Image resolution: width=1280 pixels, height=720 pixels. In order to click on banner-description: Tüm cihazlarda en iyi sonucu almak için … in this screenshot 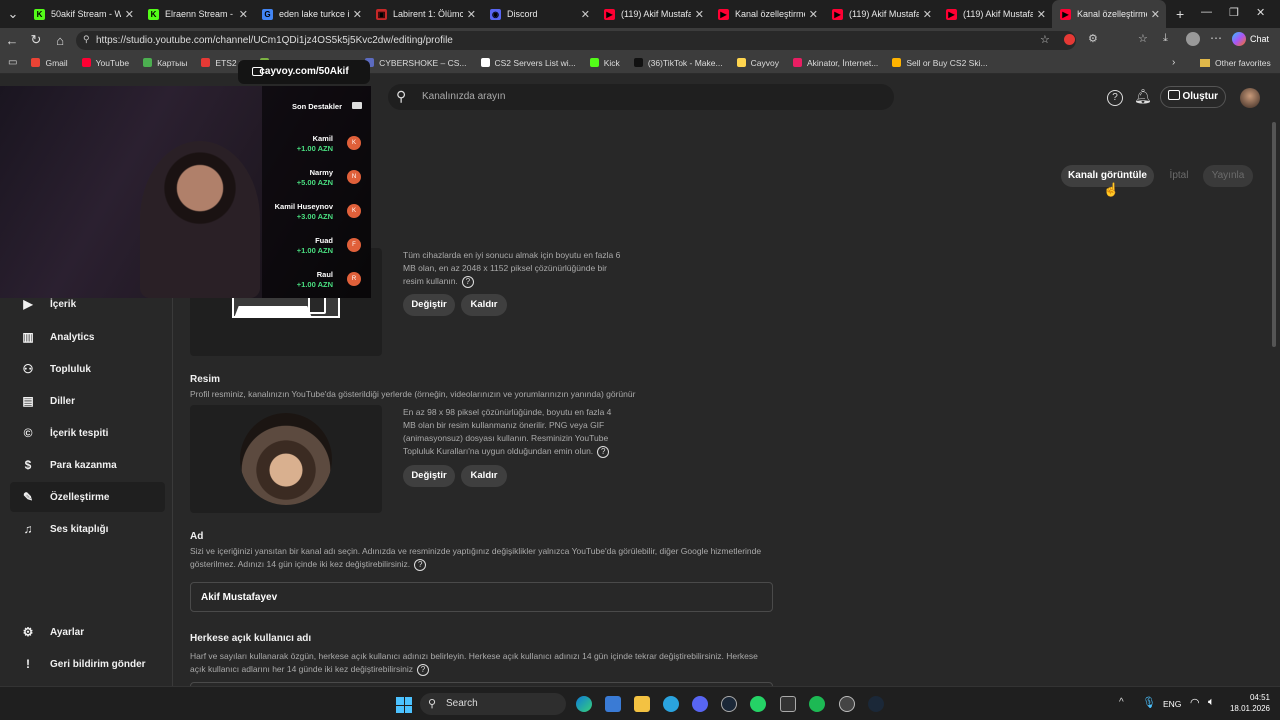, I will do `click(512, 269)`.